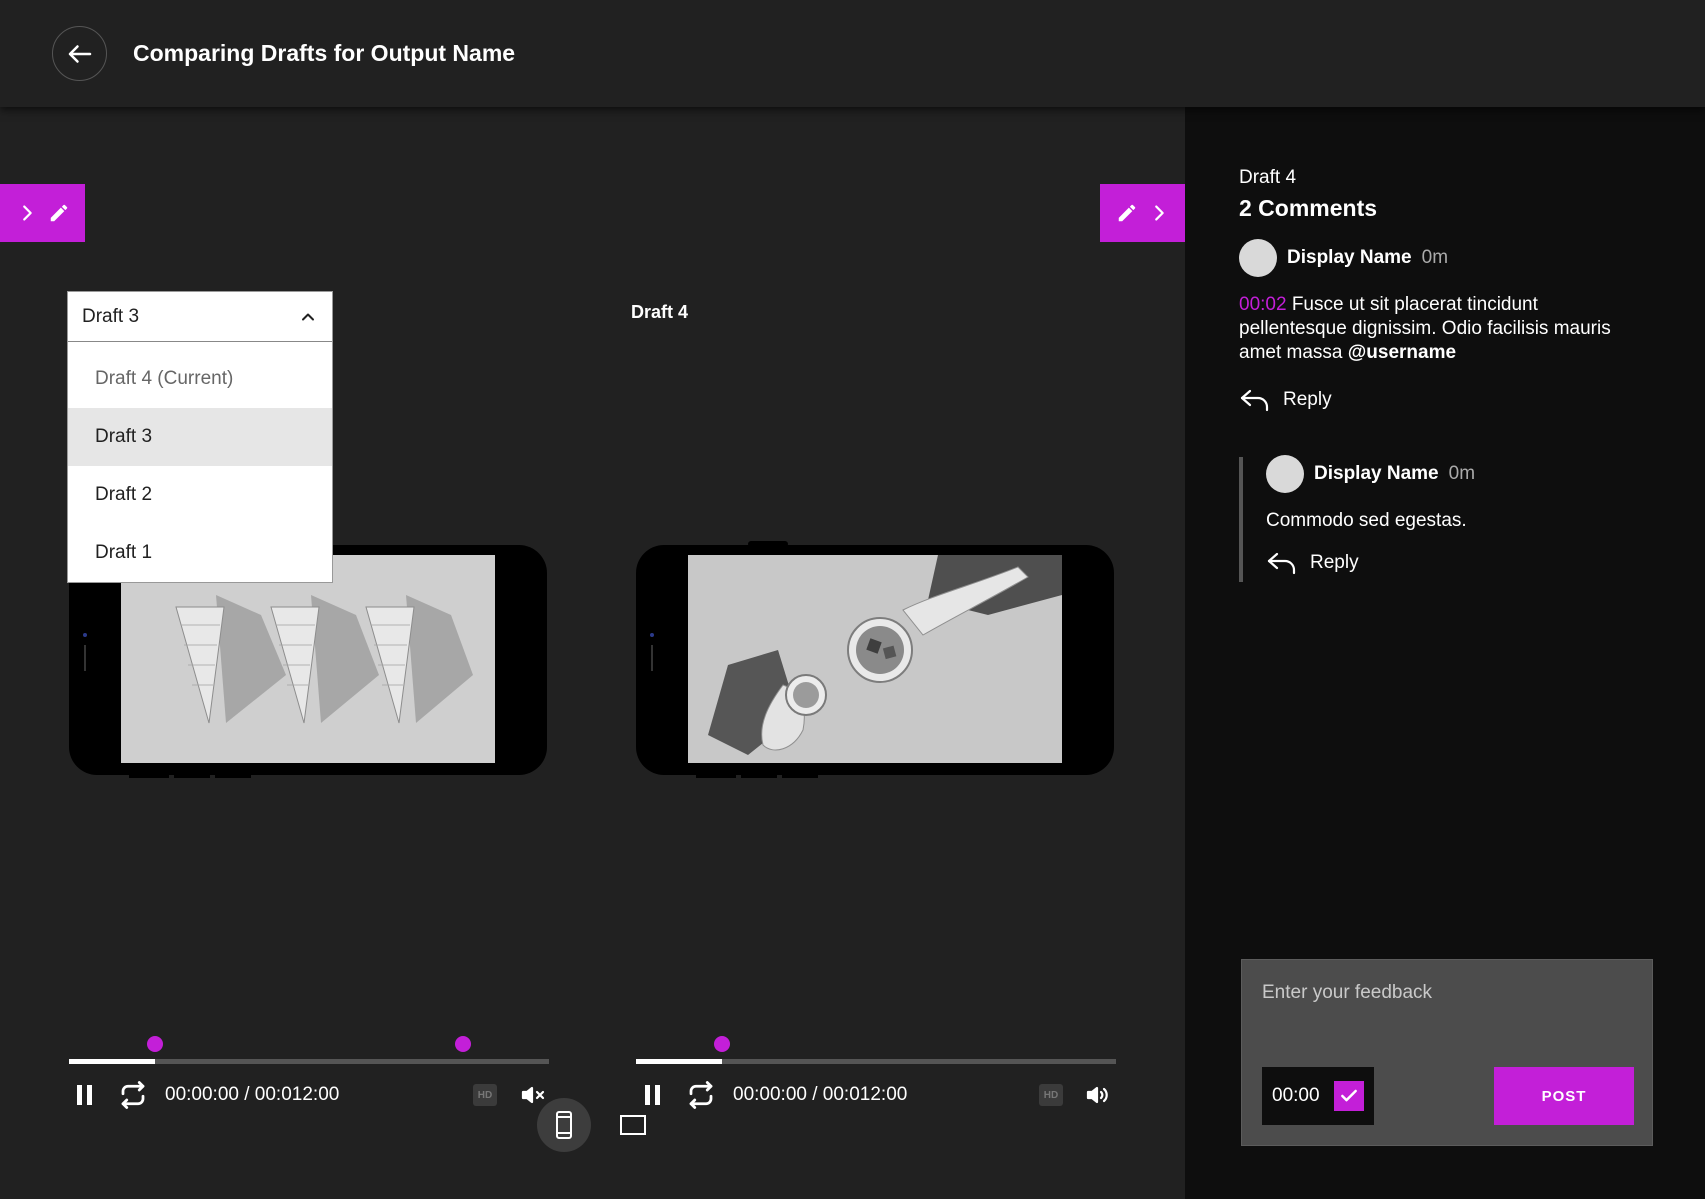 The image size is (1705, 1199). I want to click on page-title: Comparing Drafts for Output Name, so click(324, 53).